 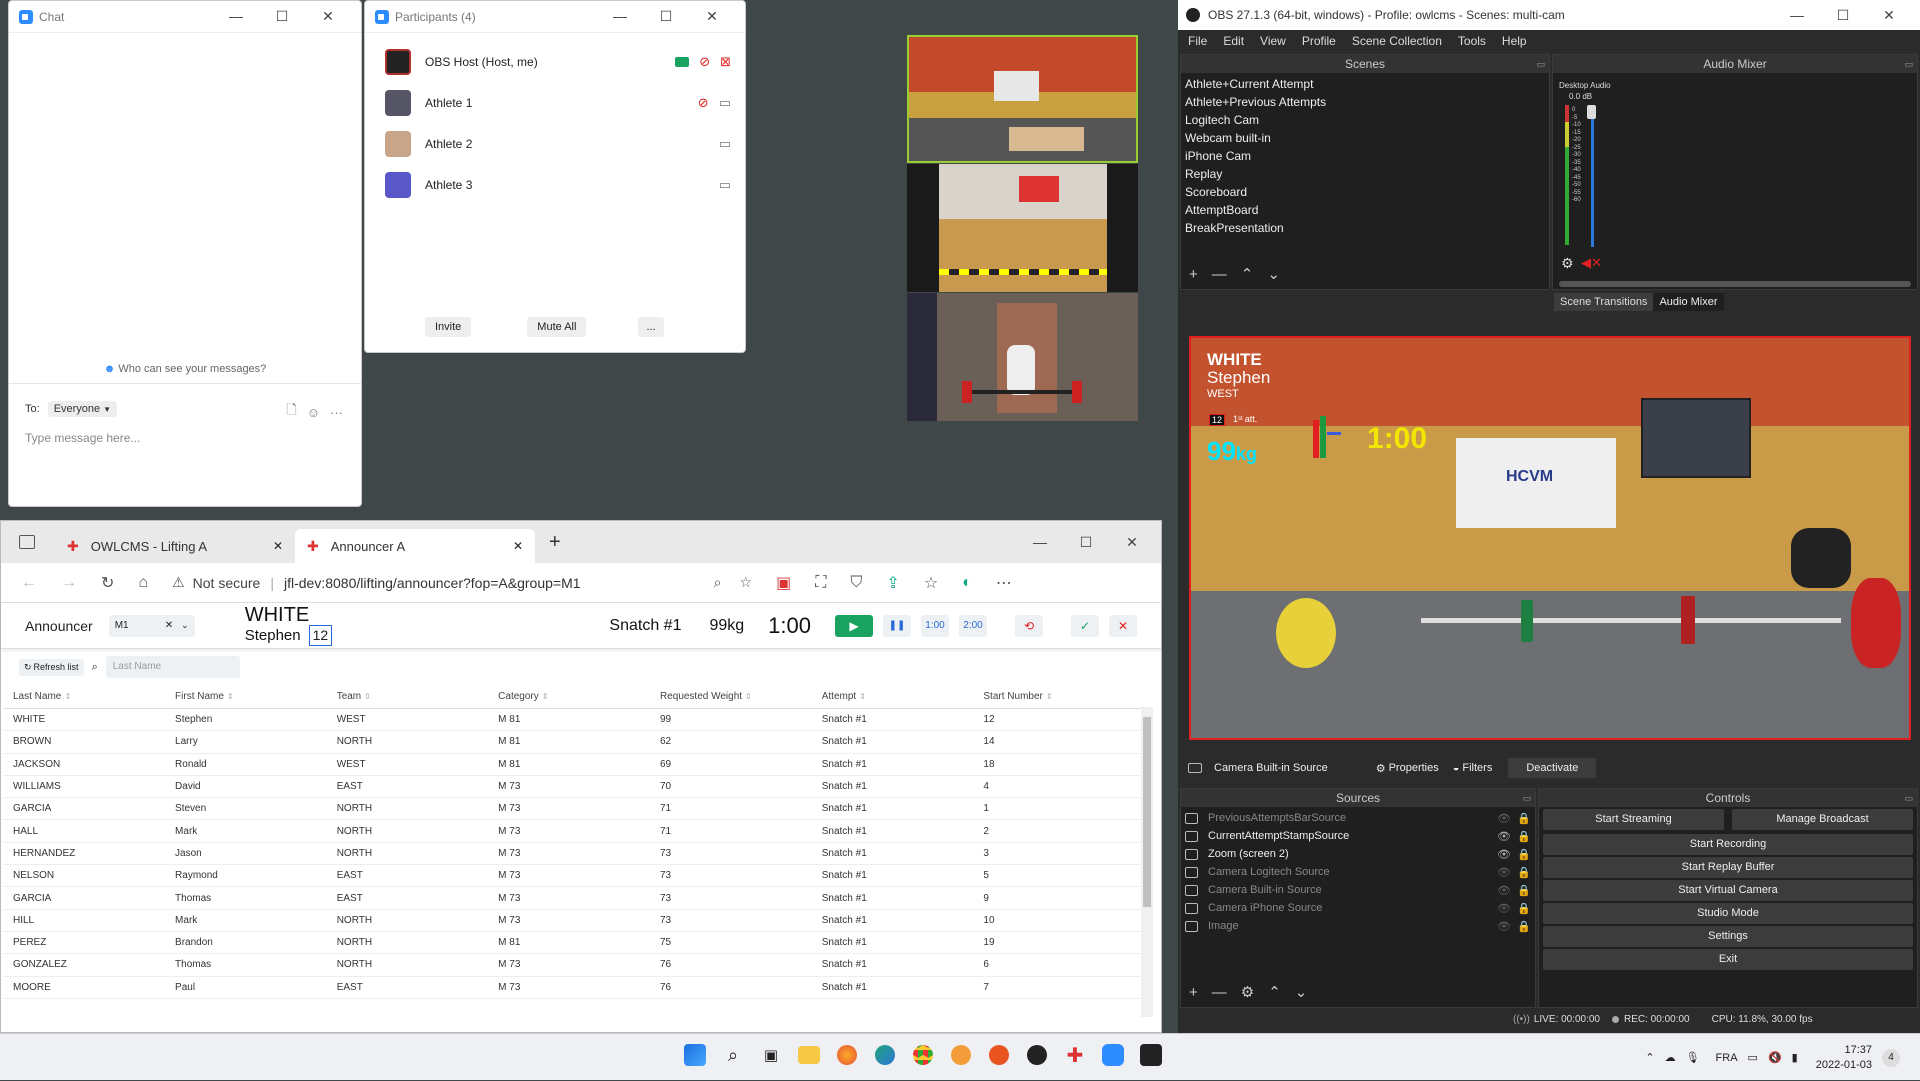 What do you see at coordinates (967, 583) in the screenshot?
I see `profile-icon: ◐` at bounding box center [967, 583].